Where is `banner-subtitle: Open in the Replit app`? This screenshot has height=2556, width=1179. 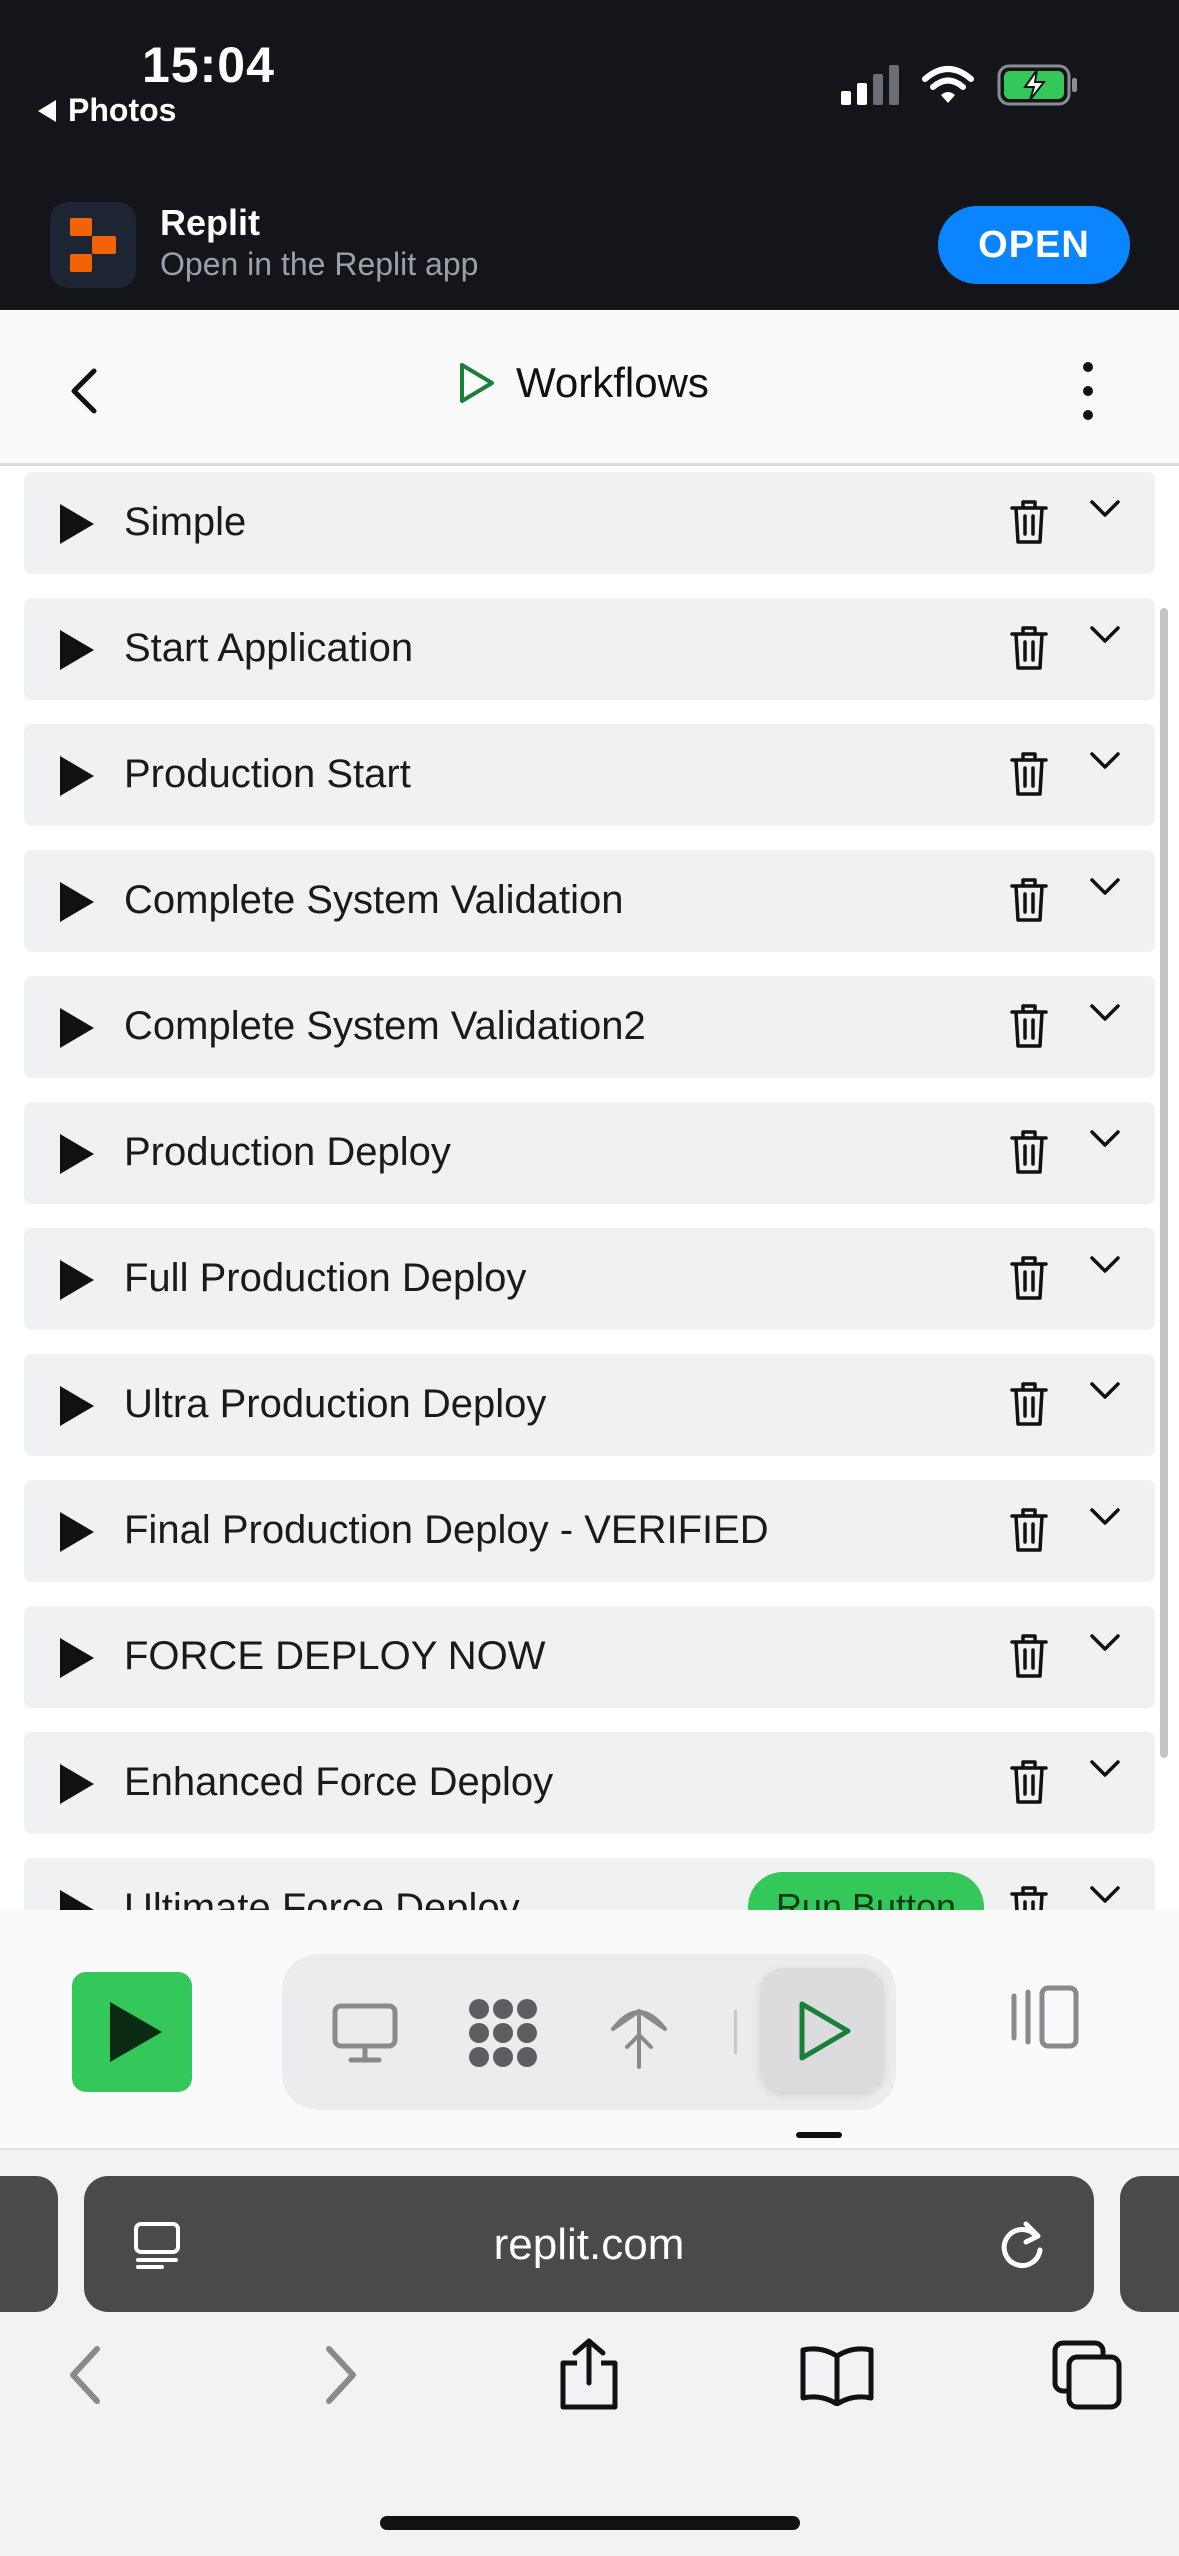 banner-subtitle: Open in the Replit app is located at coordinates (319, 264).